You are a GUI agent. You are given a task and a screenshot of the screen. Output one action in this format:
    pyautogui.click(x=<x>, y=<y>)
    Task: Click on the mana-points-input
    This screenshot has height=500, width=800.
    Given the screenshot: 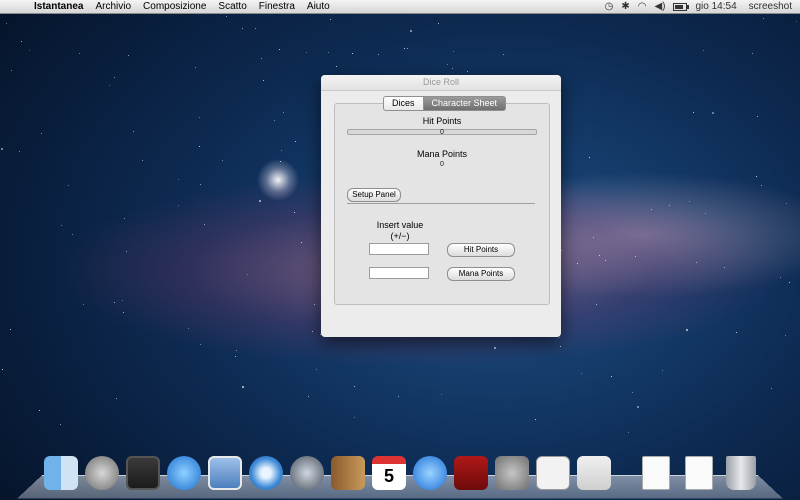 What is the action you would take?
    pyautogui.click(x=399, y=273)
    